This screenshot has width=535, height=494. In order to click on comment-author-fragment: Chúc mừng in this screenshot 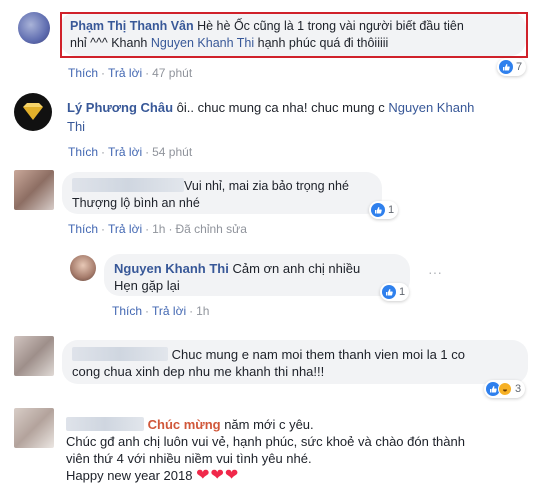, I will do `click(184, 424)`.